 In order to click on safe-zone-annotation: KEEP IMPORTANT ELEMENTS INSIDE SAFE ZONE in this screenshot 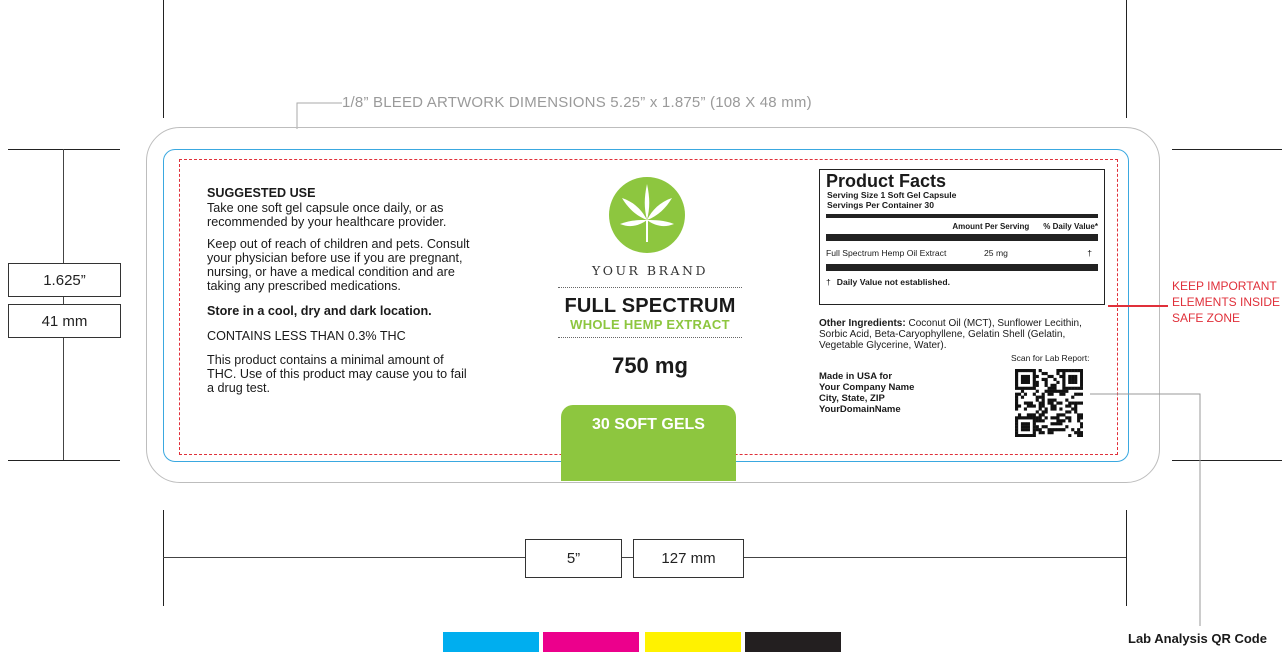, I will do `click(1226, 302)`.